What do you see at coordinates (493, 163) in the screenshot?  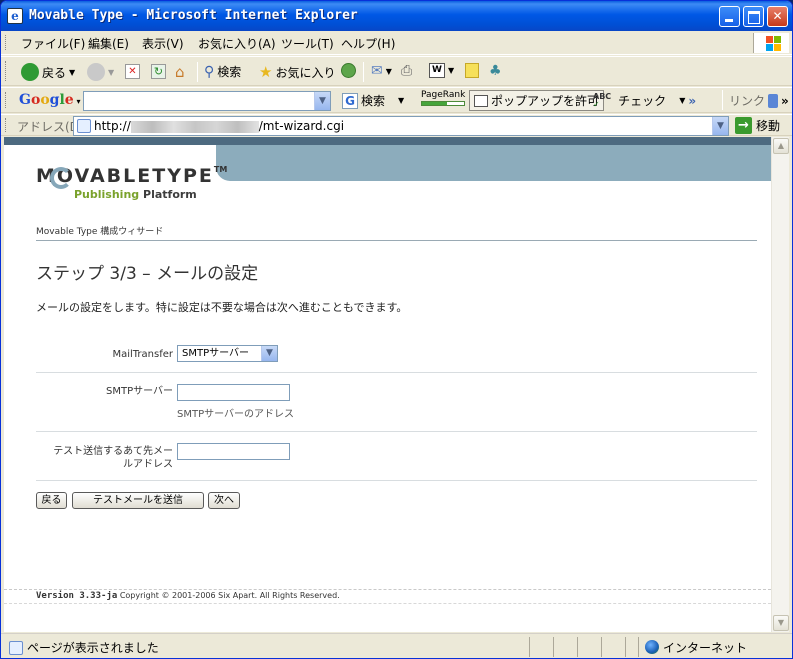 I see `header-bar` at bounding box center [493, 163].